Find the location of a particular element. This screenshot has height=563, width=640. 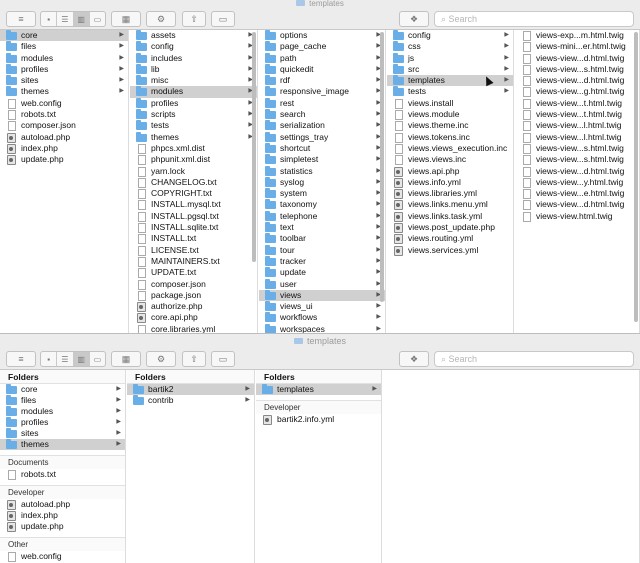

folder-item: simpletest ▶ is located at coordinates (322, 159).